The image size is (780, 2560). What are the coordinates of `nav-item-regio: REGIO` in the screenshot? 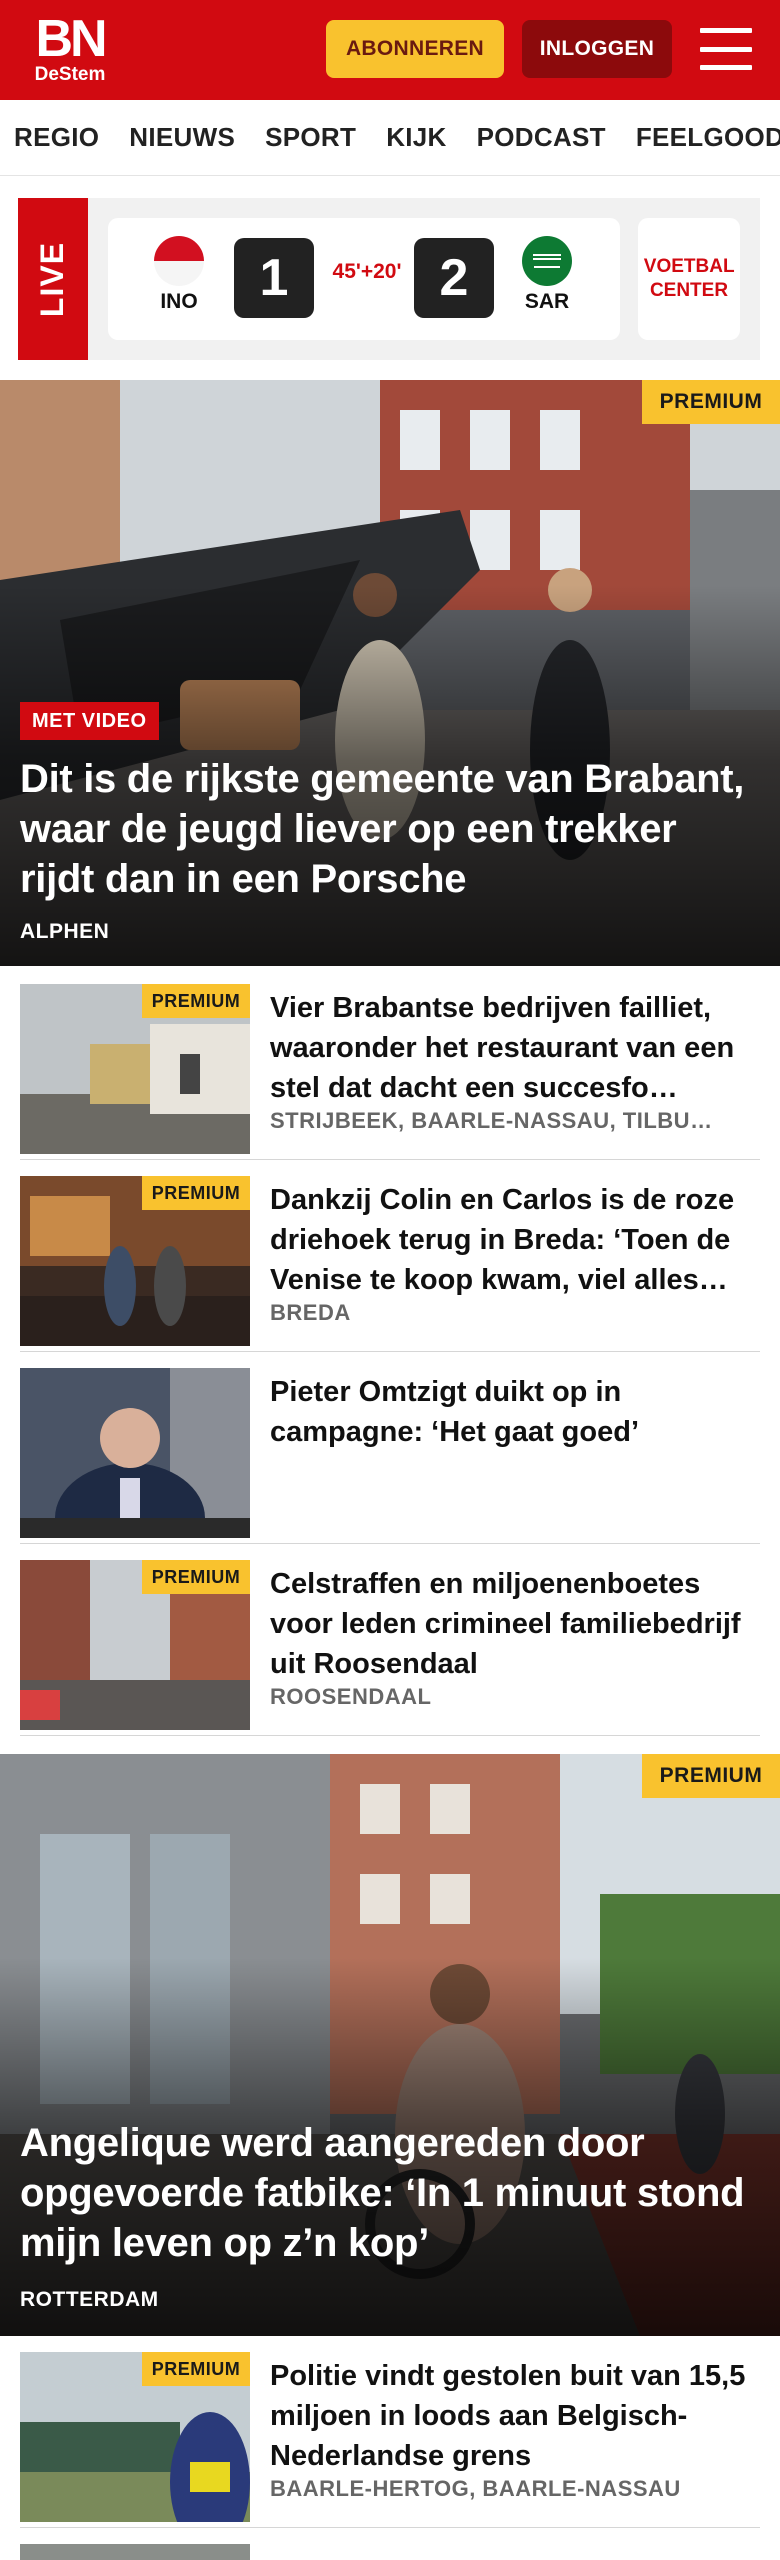 It's located at (56, 137).